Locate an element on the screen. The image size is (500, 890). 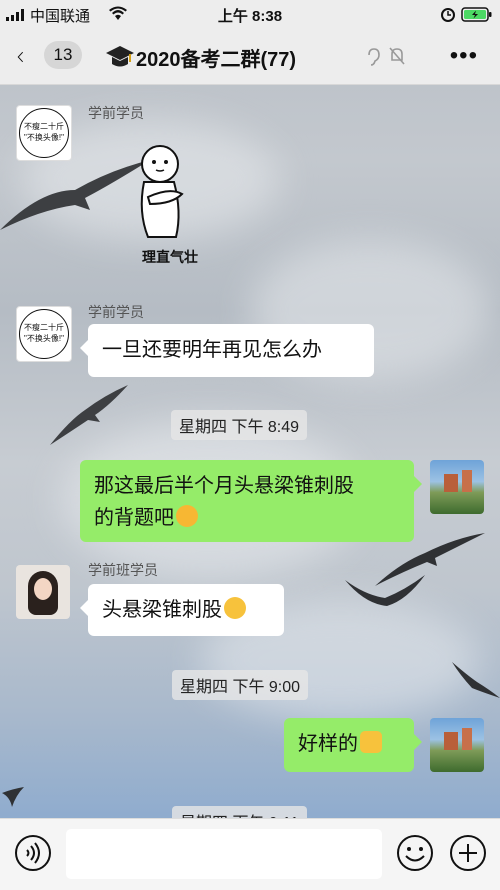
mute-bell-icon is located at coordinates (397, 56).